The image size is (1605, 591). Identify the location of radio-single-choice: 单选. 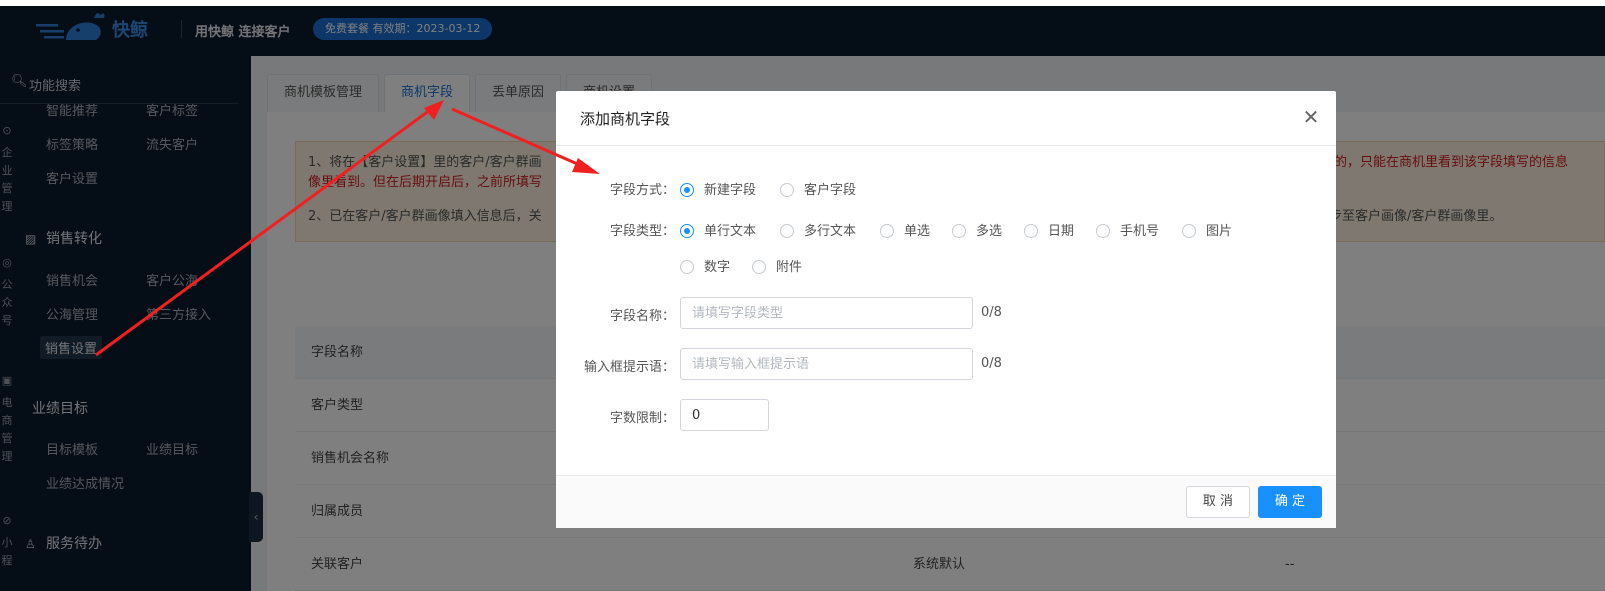
(905, 229).